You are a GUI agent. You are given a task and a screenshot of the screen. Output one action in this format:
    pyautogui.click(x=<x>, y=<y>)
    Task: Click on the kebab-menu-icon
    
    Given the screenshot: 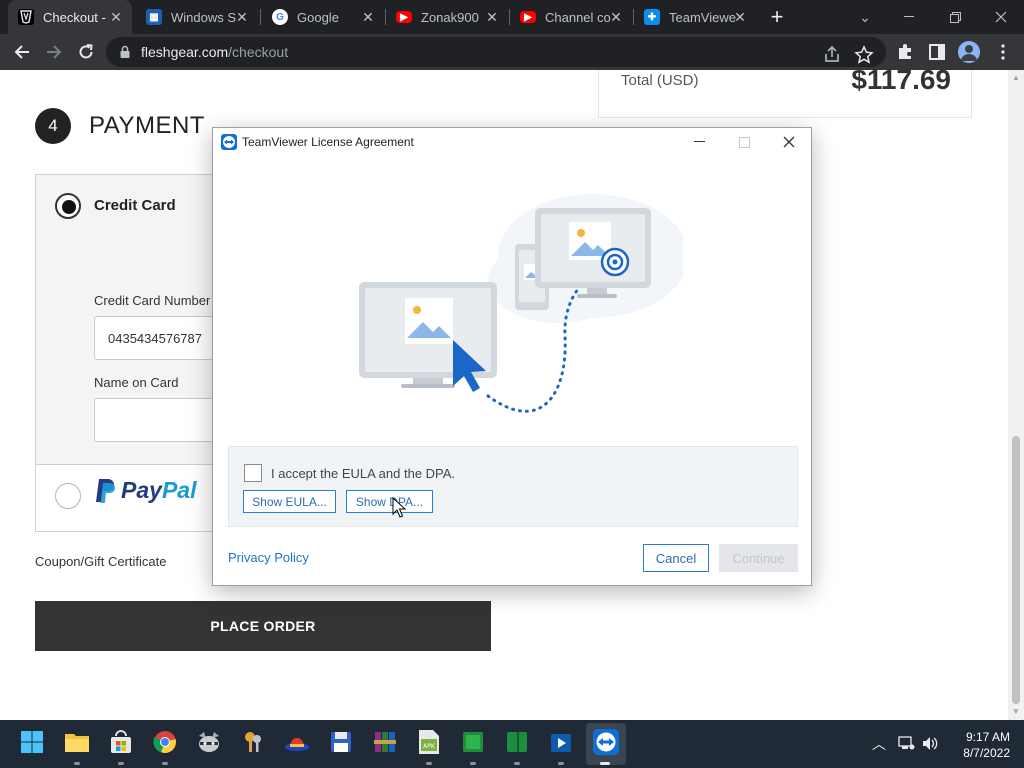 What is the action you would take?
    pyautogui.click(x=1003, y=52)
    